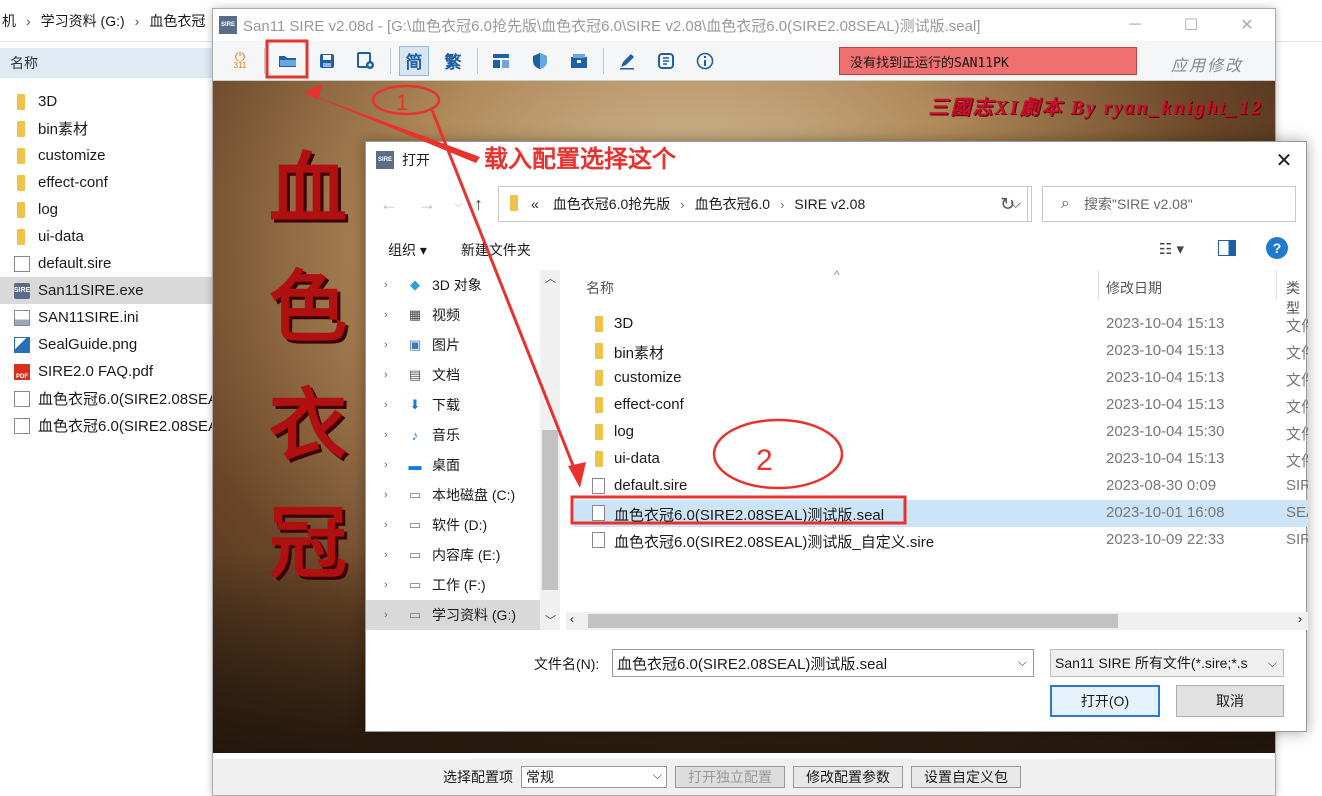  I want to click on nav-item: › ▬ 桌面, so click(453, 465).